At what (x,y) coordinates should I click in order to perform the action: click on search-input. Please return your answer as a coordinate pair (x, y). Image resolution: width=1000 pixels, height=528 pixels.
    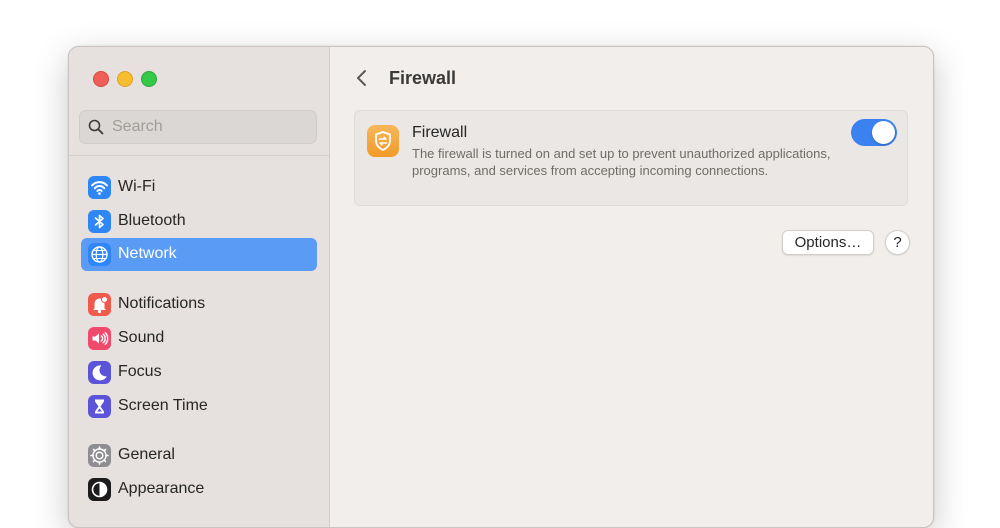
    Looking at the image, I should click on (207, 127).